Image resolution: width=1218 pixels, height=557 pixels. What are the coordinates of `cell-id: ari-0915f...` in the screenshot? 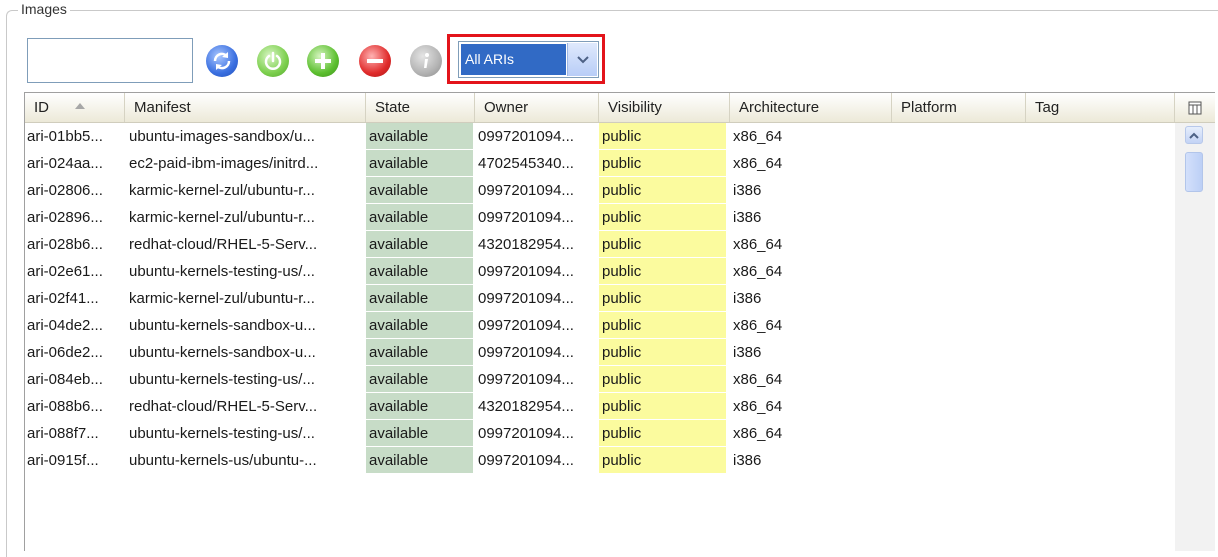 It's located at (63, 460).